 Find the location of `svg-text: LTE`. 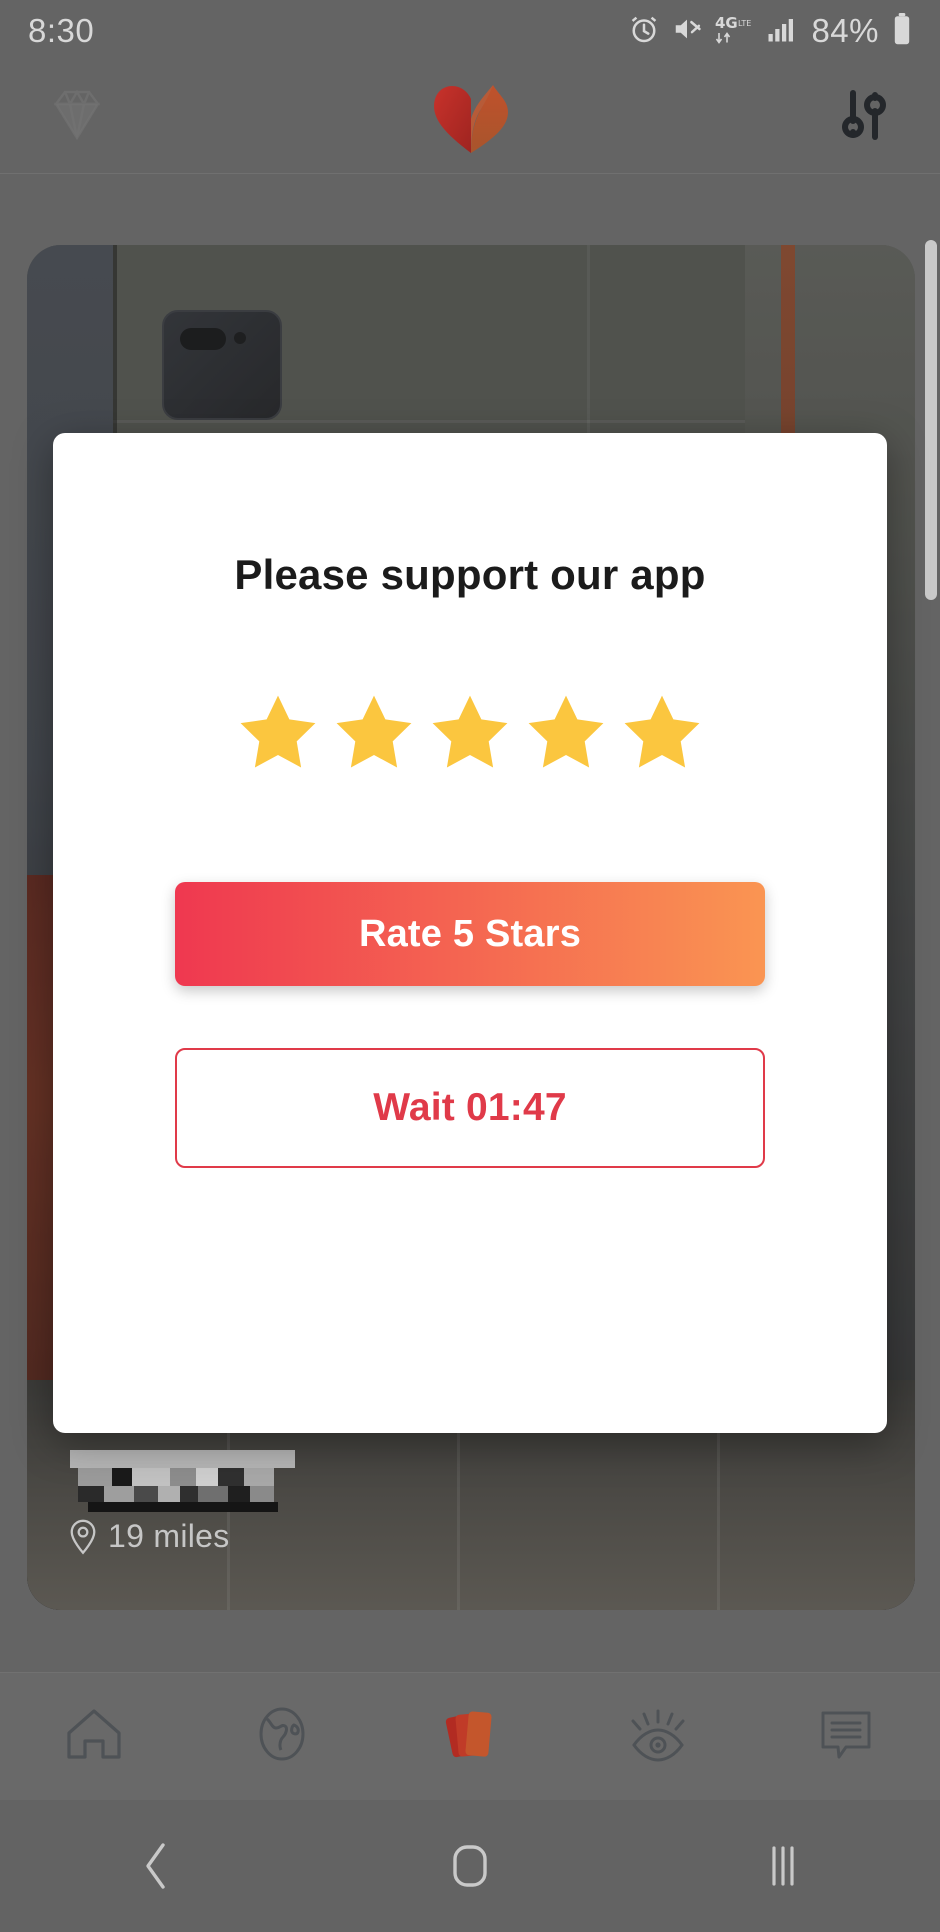

svg-text: LTE is located at coordinates (744, 23).